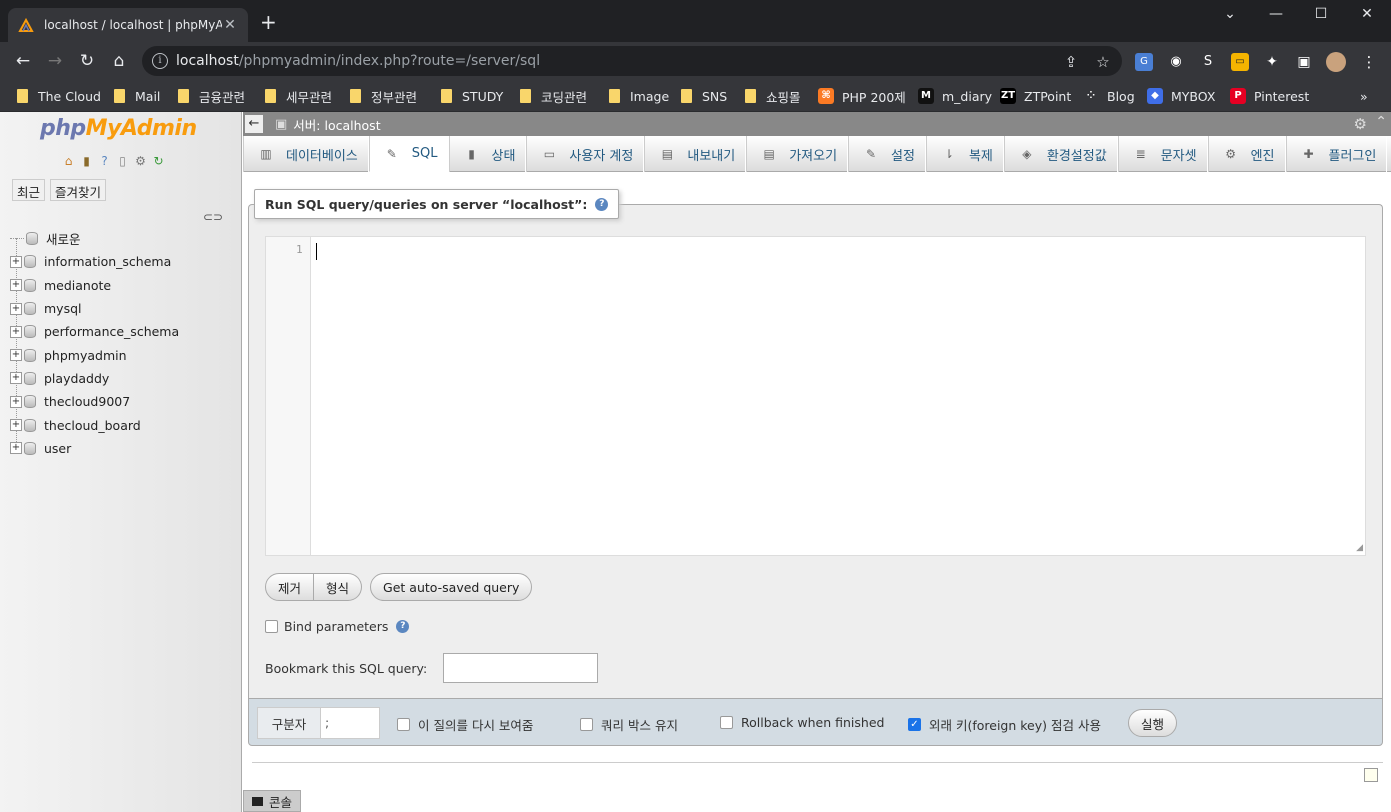 The width and height of the screenshot is (1391, 812). I want to click on bookmark-item: SNS, so click(704, 96).